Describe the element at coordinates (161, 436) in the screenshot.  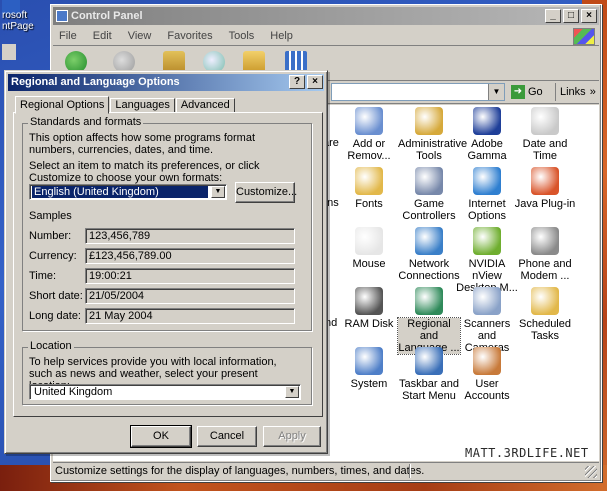
I see `ok-button: OK` at that location.